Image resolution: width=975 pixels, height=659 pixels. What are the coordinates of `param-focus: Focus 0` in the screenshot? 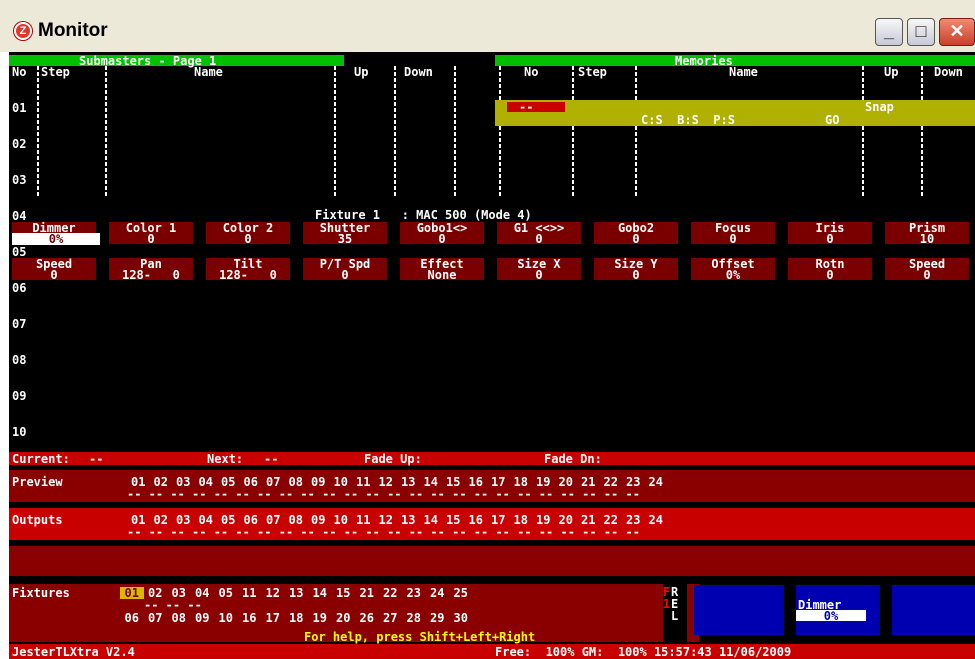 It's located at (733, 234).